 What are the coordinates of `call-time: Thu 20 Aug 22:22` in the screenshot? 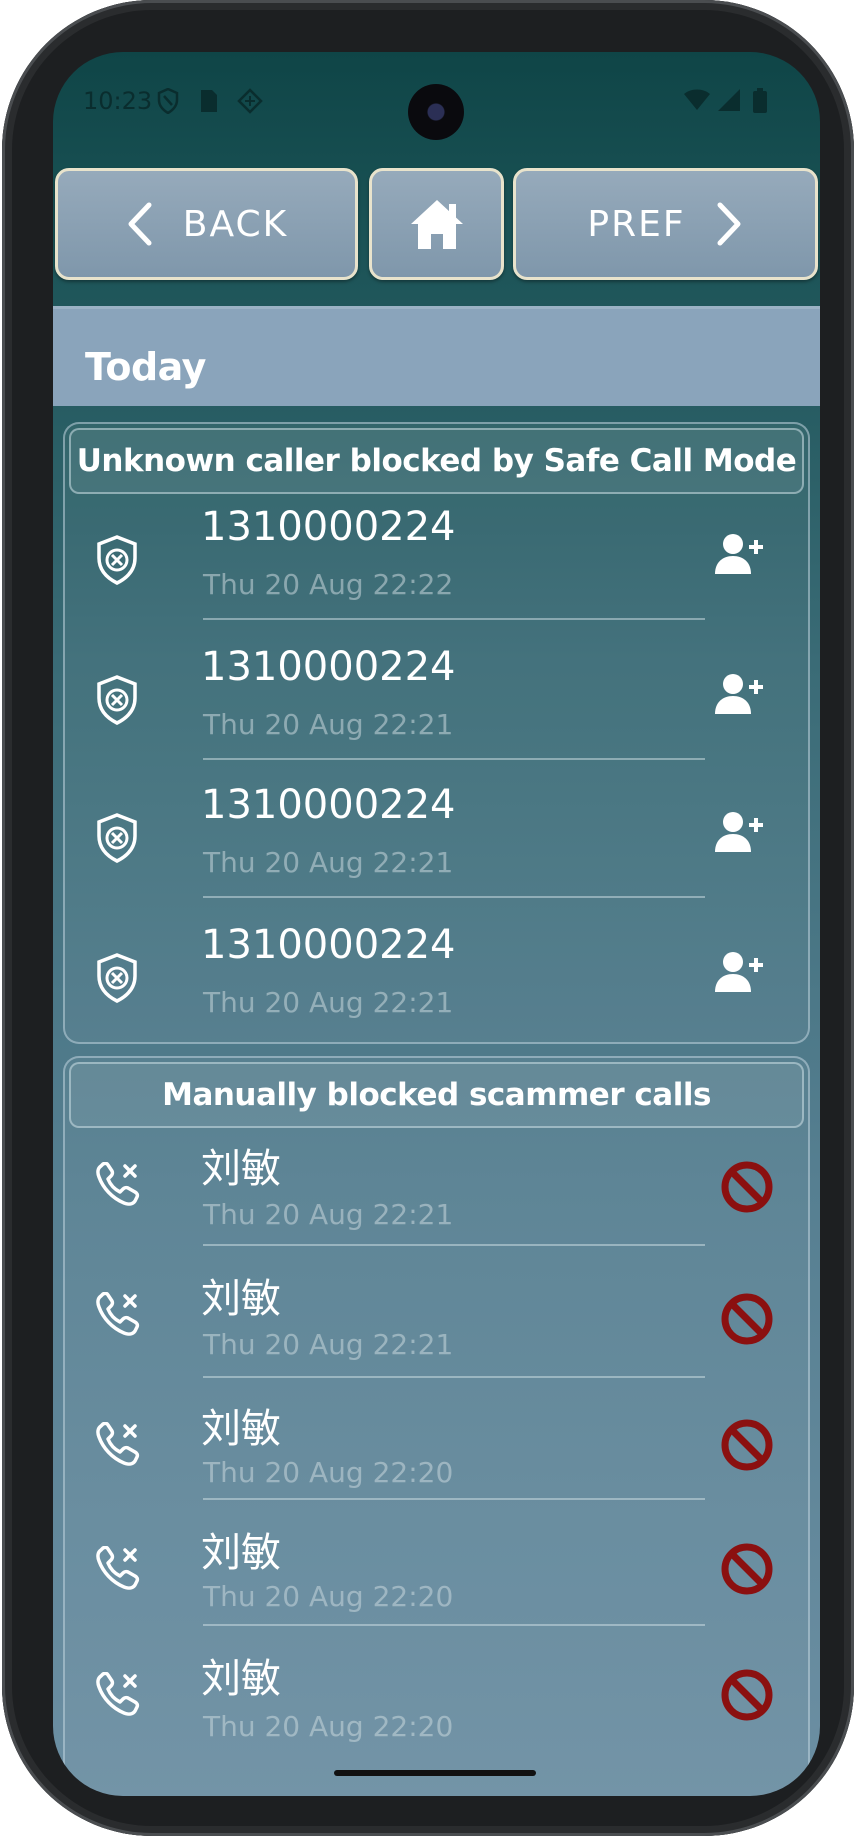 It's located at (328, 584).